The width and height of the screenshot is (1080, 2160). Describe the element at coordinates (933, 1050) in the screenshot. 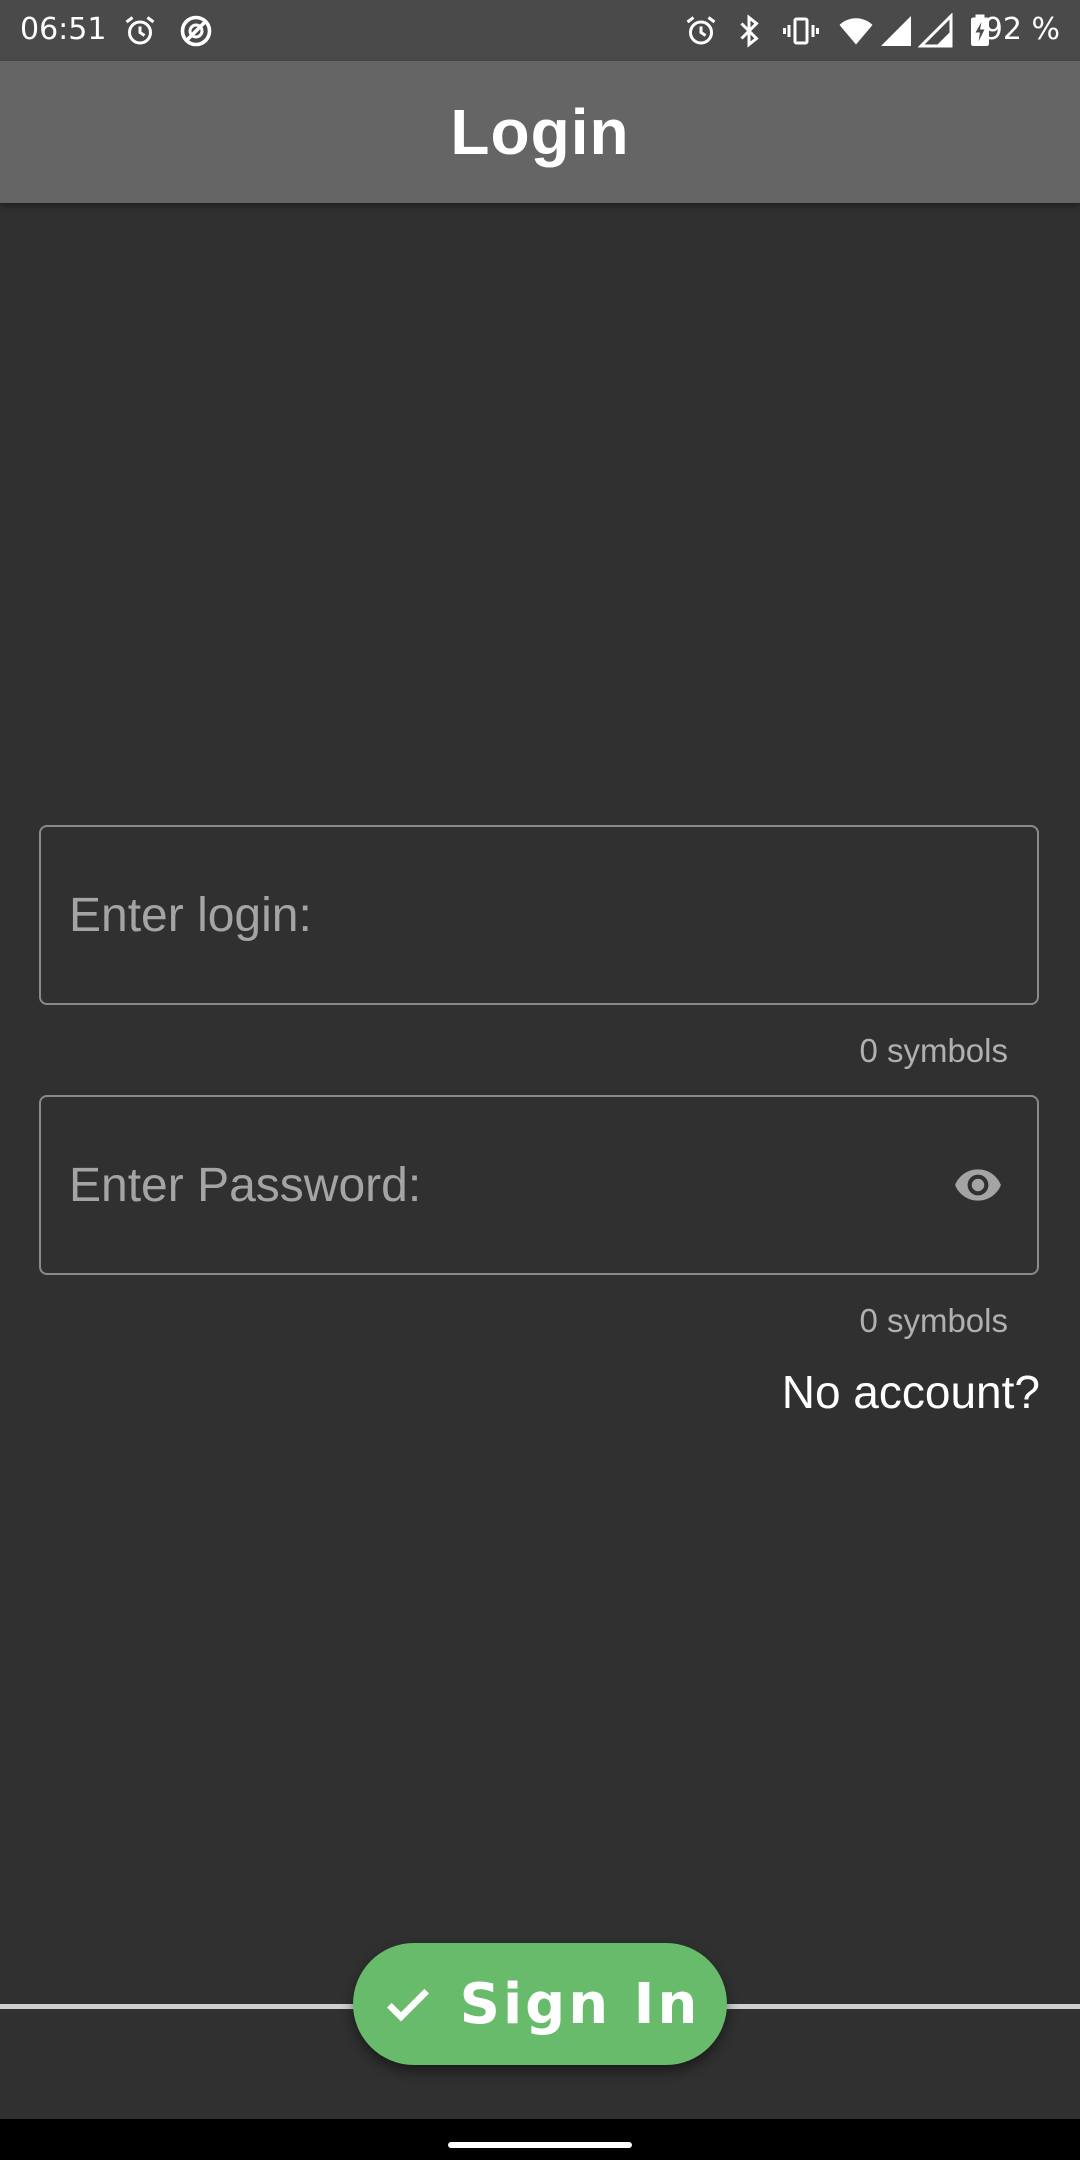

I see `login-symbol-counter: 0 symbols` at that location.